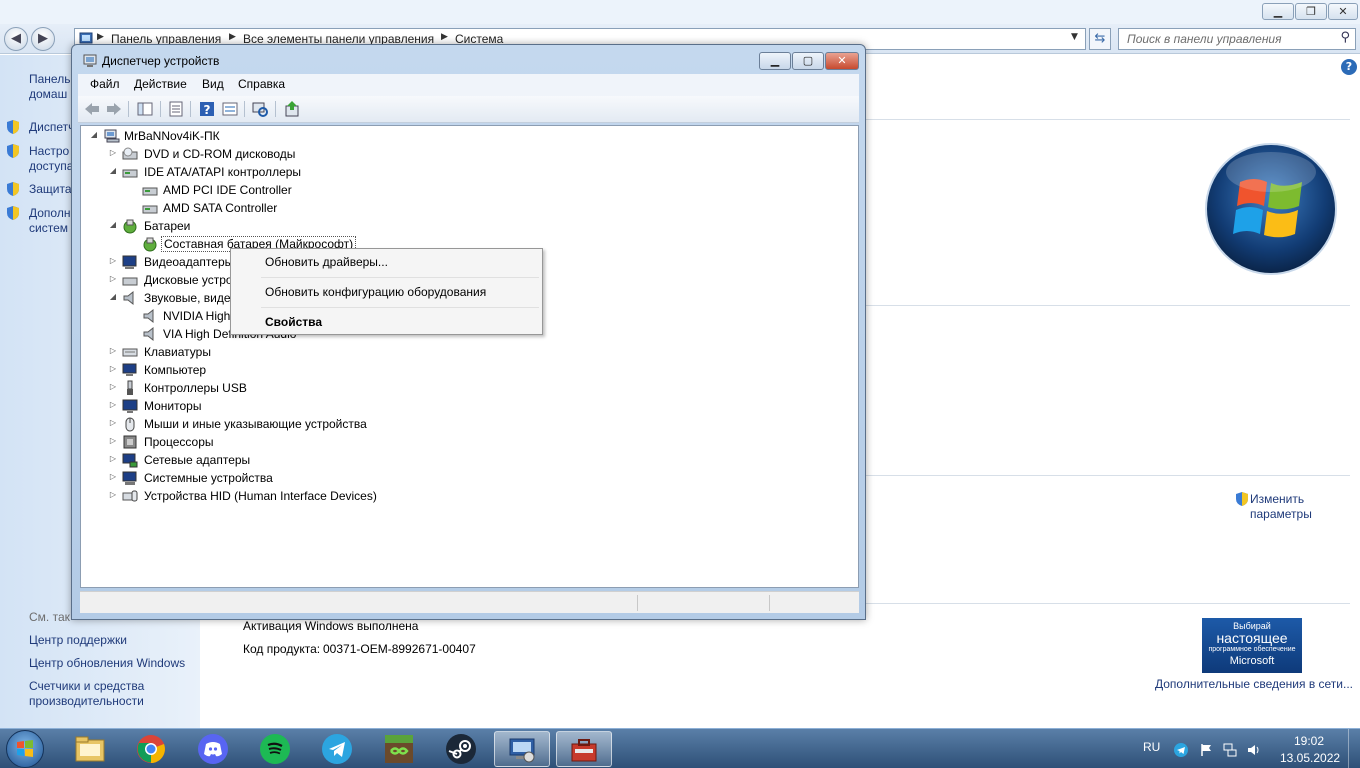 The image size is (1360, 768). I want to click on taskbar-steam, so click(461, 749).